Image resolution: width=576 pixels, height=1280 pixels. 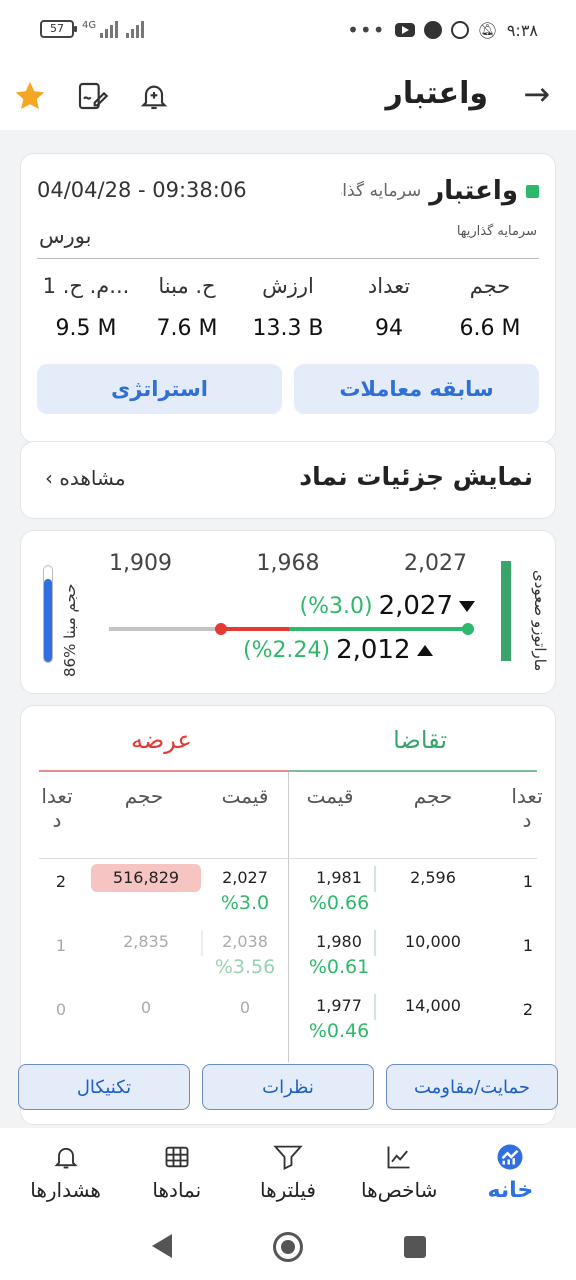 What do you see at coordinates (65, 236) in the screenshot?
I see `market-name: بورس` at bounding box center [65, 236].